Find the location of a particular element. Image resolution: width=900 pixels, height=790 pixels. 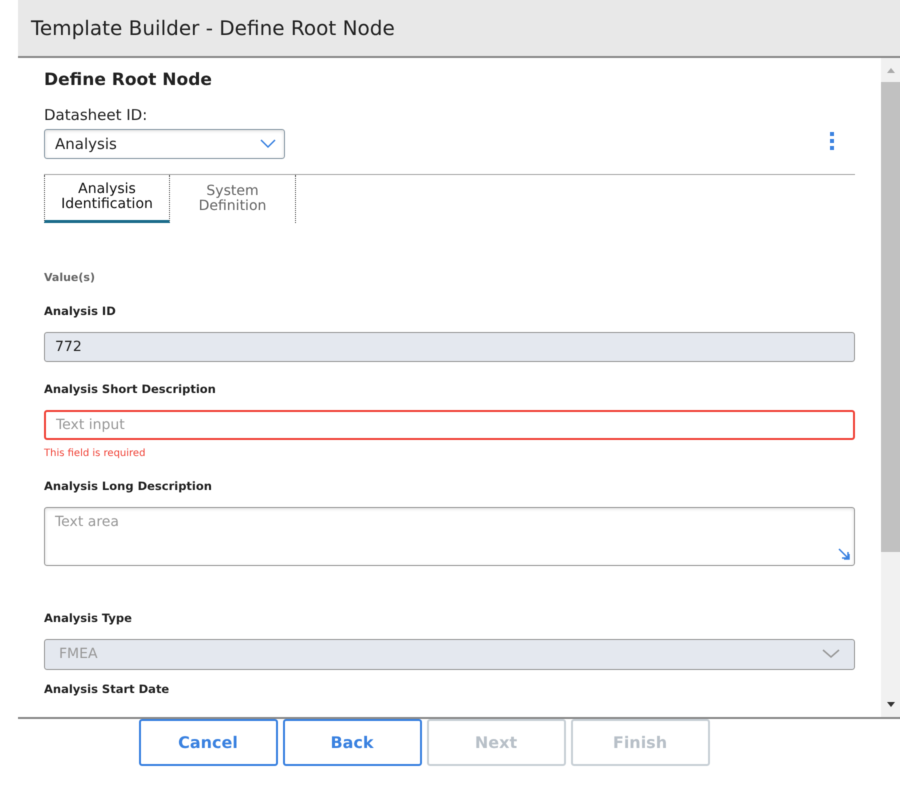

field-label: Analysis Start Date is located at coordinates (107, 689).